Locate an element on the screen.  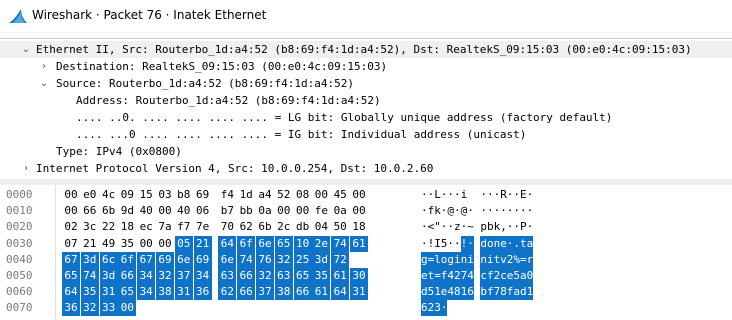
ascii-char: , is located at coordinates (503, 227).